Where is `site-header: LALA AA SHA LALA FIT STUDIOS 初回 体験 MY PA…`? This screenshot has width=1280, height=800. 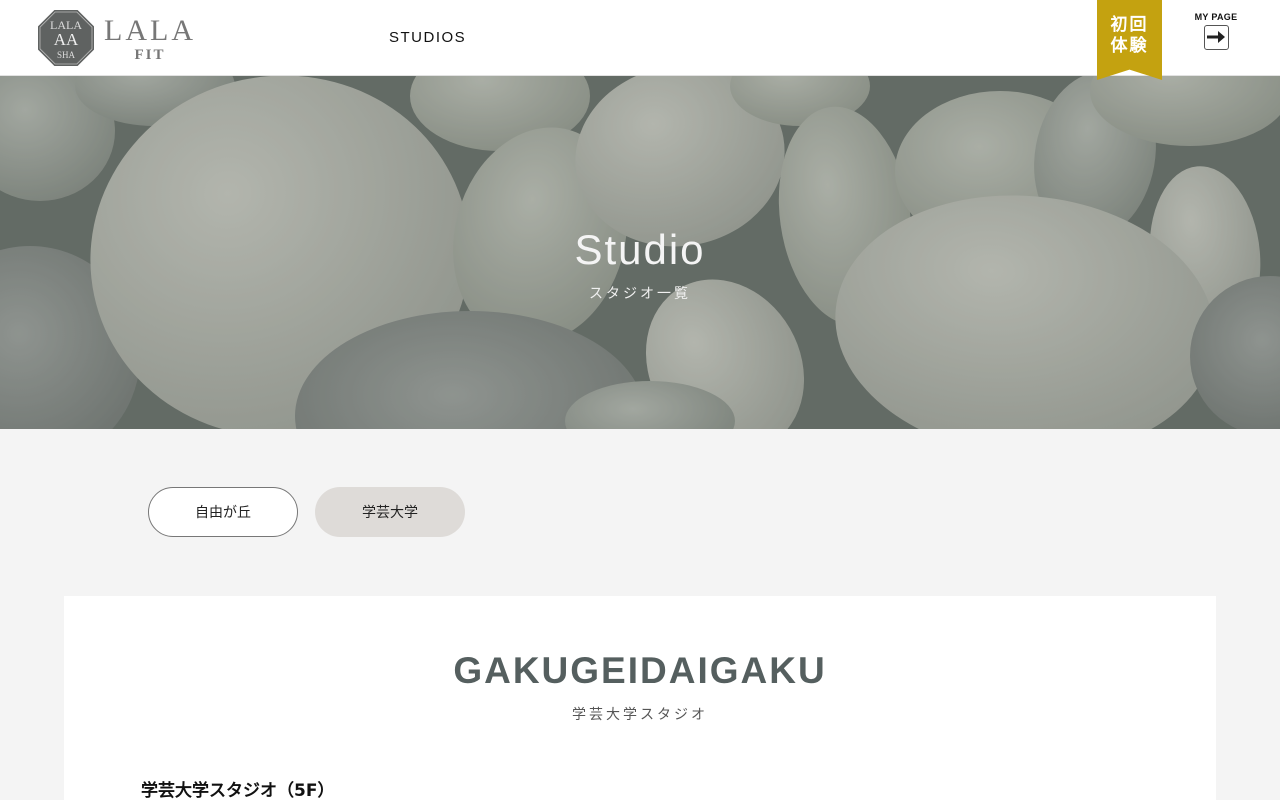
site-header: LALA AA SHA LALA FIT STUDIOS 初回 体験 MY PA… is located at coordinates (640, 40).